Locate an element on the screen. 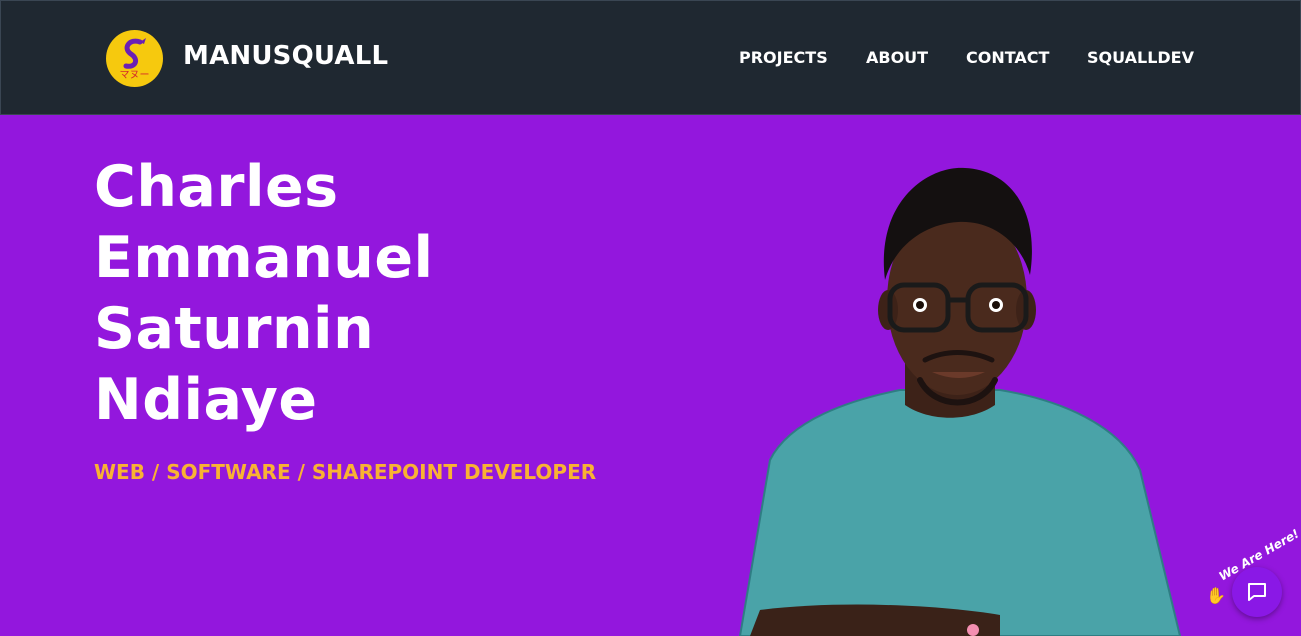 Image resolution: width=1301 pixels, height=636 pixels. main-nav: PROJECTS ABOUT CONTACT SQUALLDEV is located at coordinates (651, 59).